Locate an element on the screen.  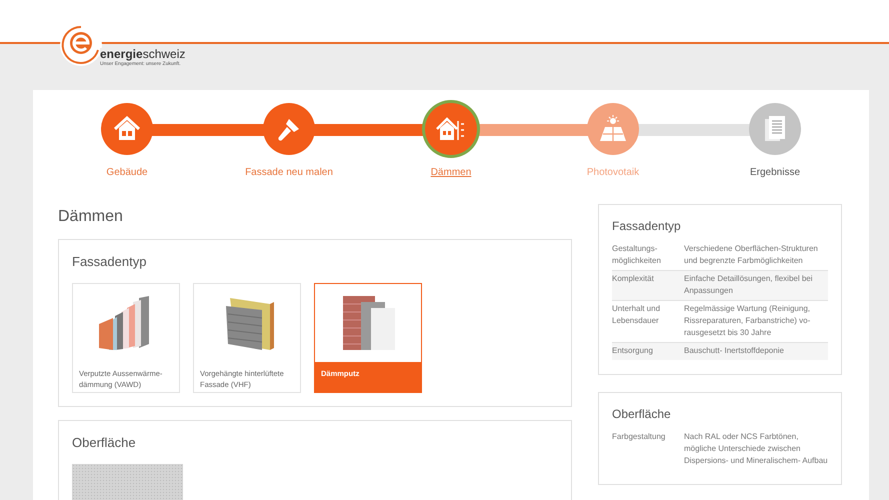
house-icon is located at coordinates (127, 129).